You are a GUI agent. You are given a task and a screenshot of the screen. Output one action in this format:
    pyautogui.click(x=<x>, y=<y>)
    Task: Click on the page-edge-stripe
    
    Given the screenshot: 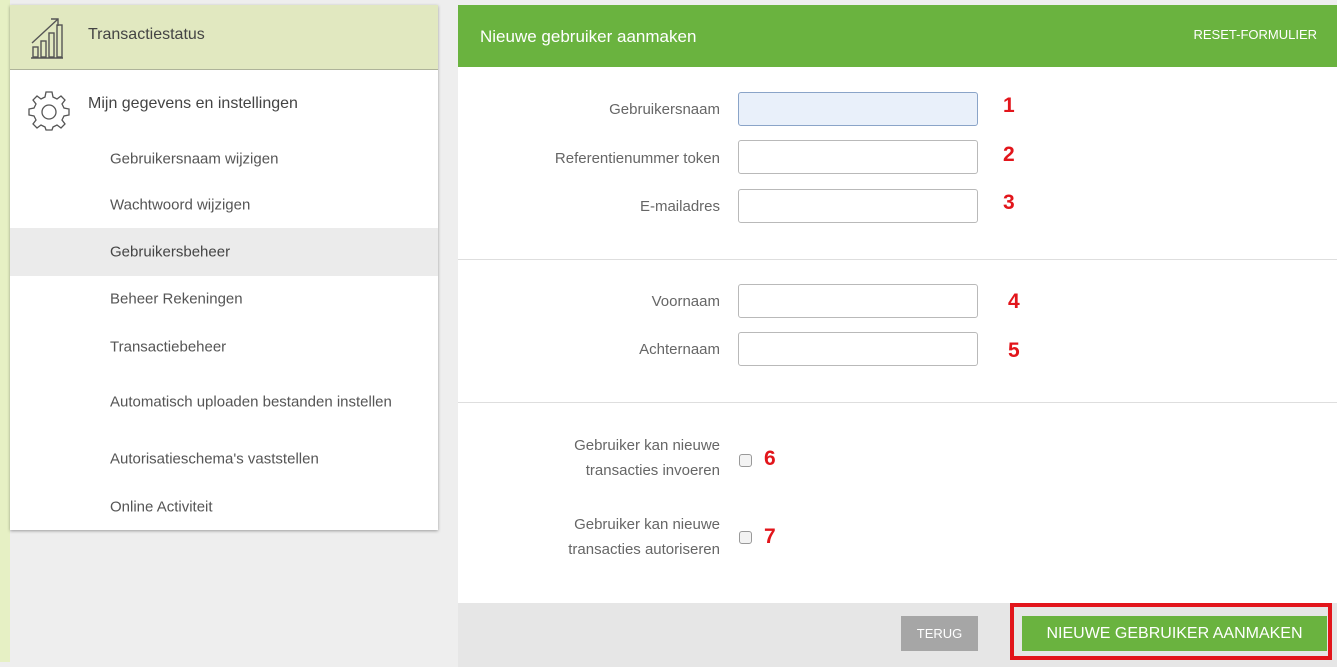 What is the action you would take?
    pyautogui.click(x=5, y=331)
    